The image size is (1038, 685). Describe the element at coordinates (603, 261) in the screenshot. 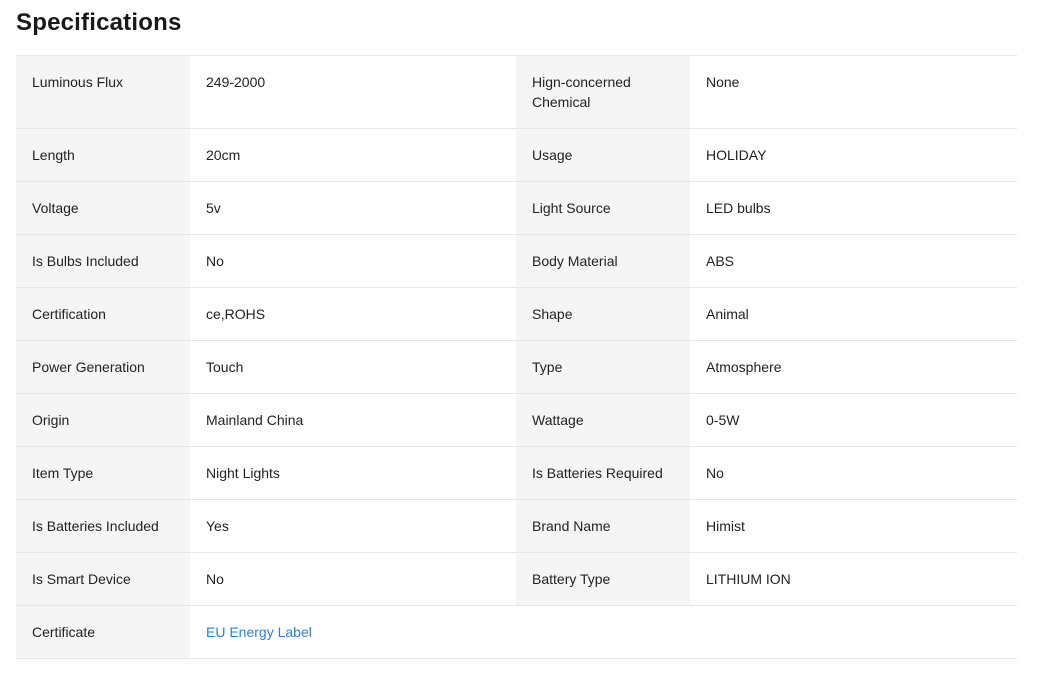

I see `spec-key: Body Material` at that location.